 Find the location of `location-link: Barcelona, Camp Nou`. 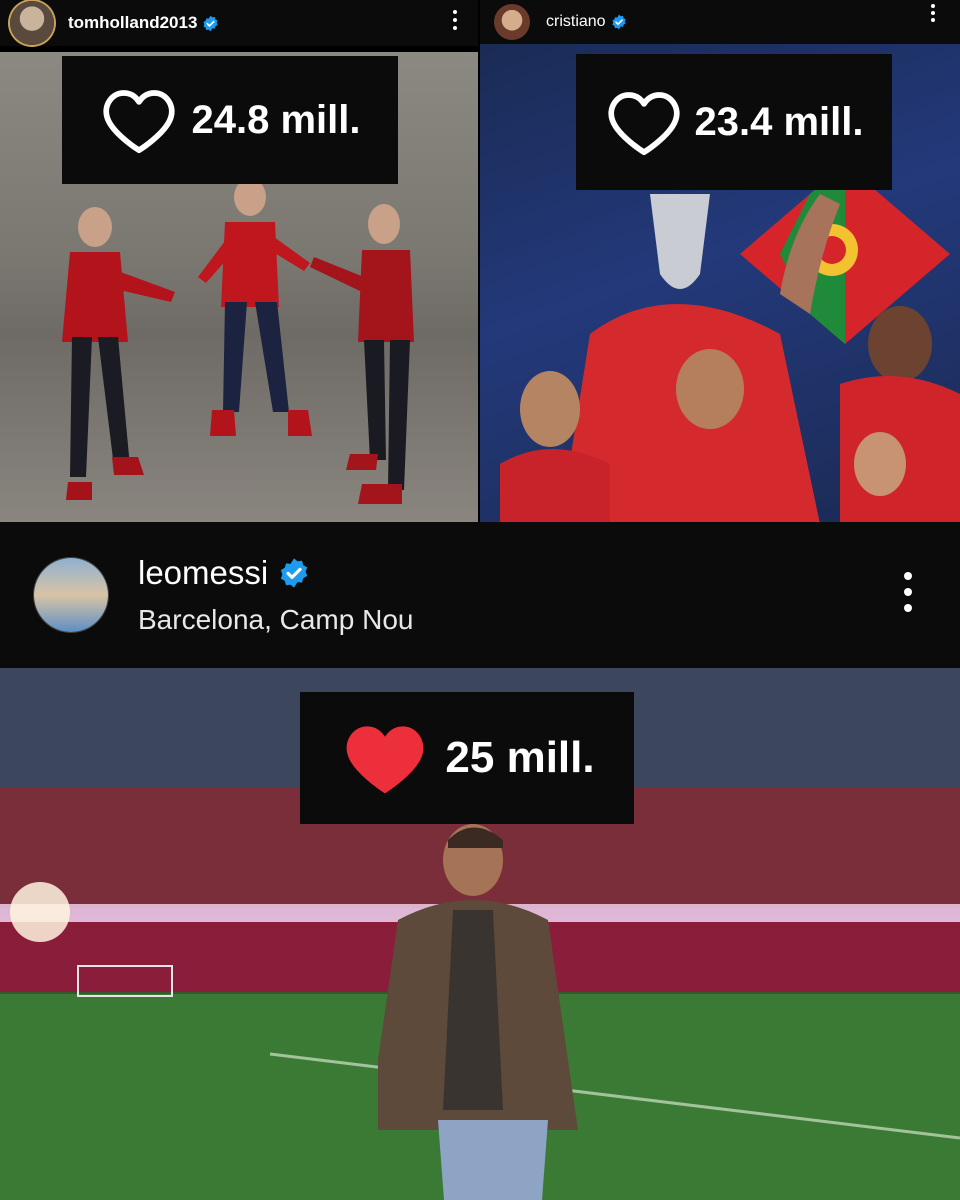

location-link: Barcelona, Camp Nou is located at coordinates (275, 620).